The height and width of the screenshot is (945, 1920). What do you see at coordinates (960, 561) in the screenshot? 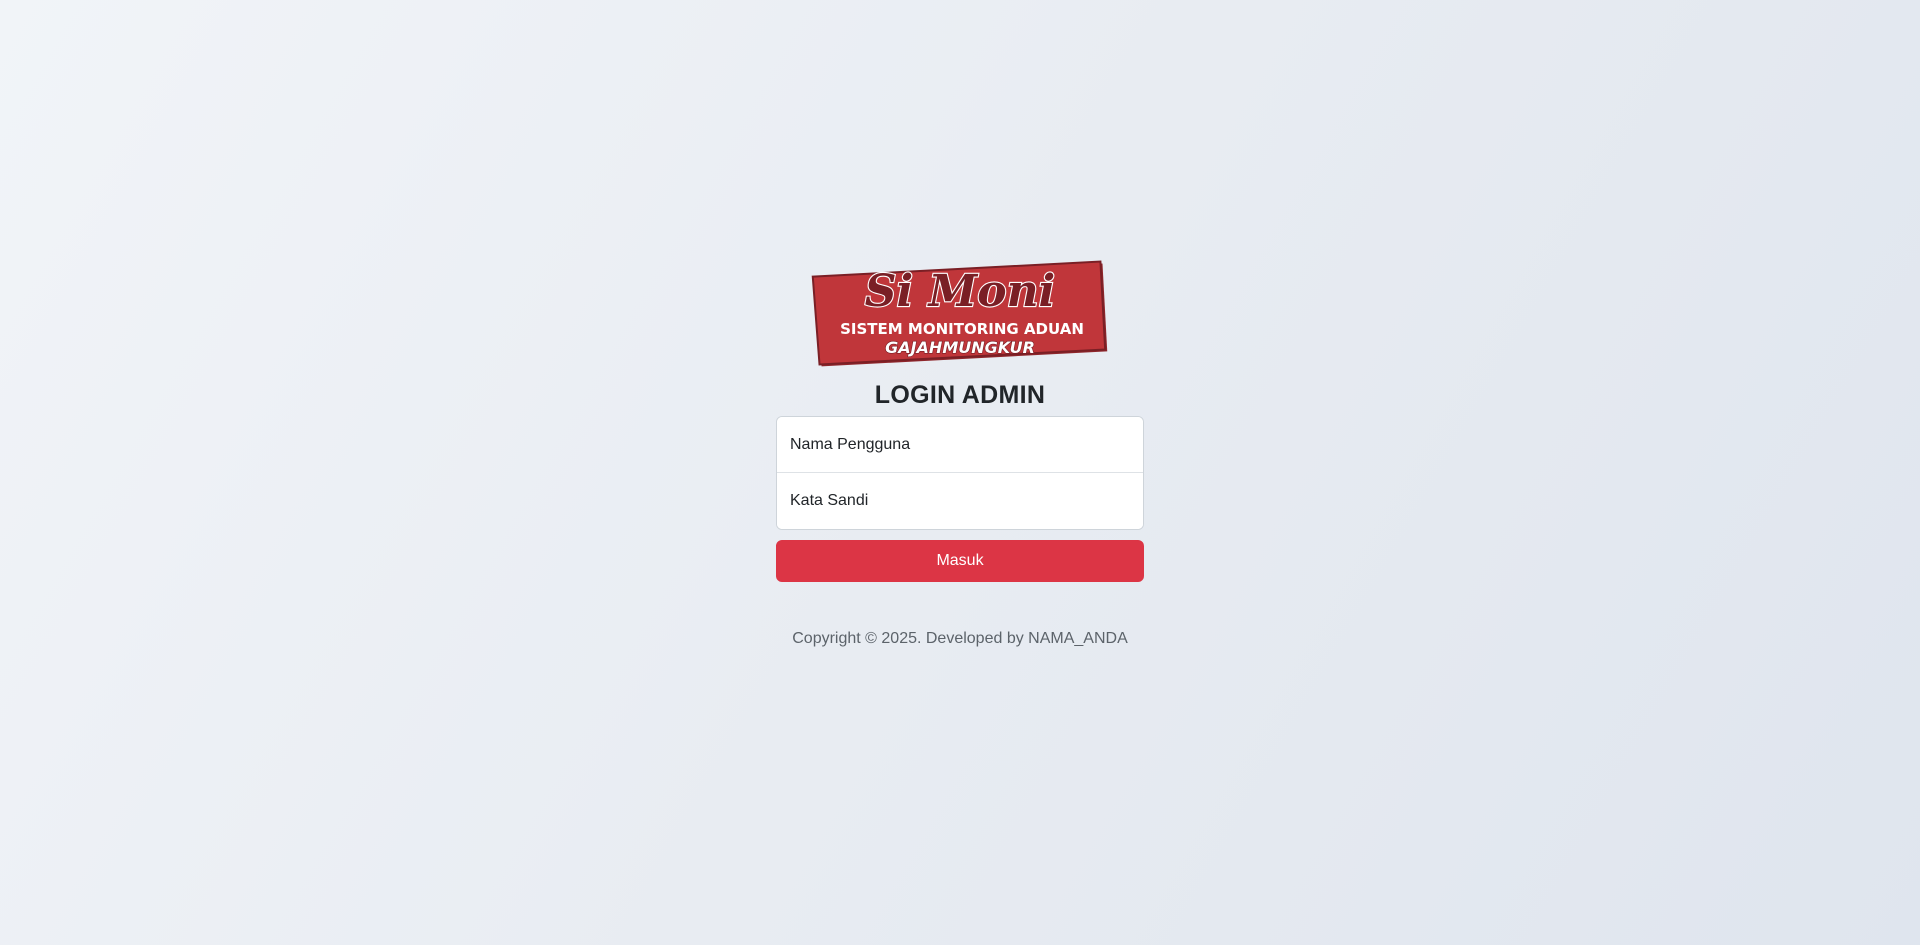
I see `login-button: Masuk` at bounding box center [960, 561].